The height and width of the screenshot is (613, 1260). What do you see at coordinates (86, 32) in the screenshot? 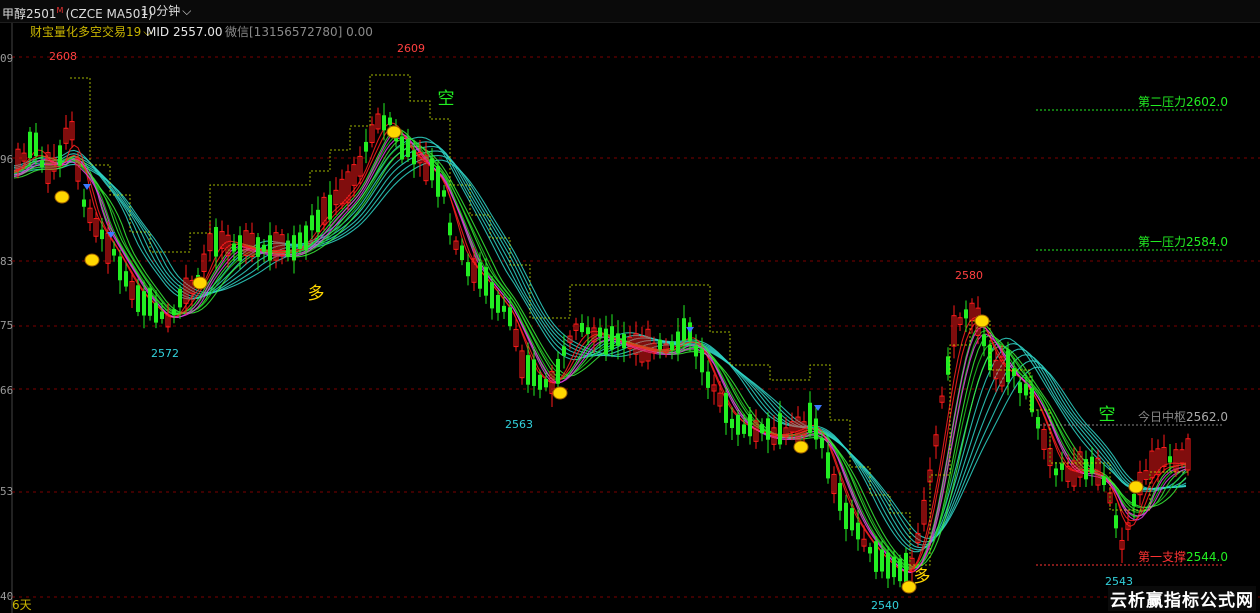
I see `indicator-name: 财宝量化多空交易19` at bounding box center [86, 32].